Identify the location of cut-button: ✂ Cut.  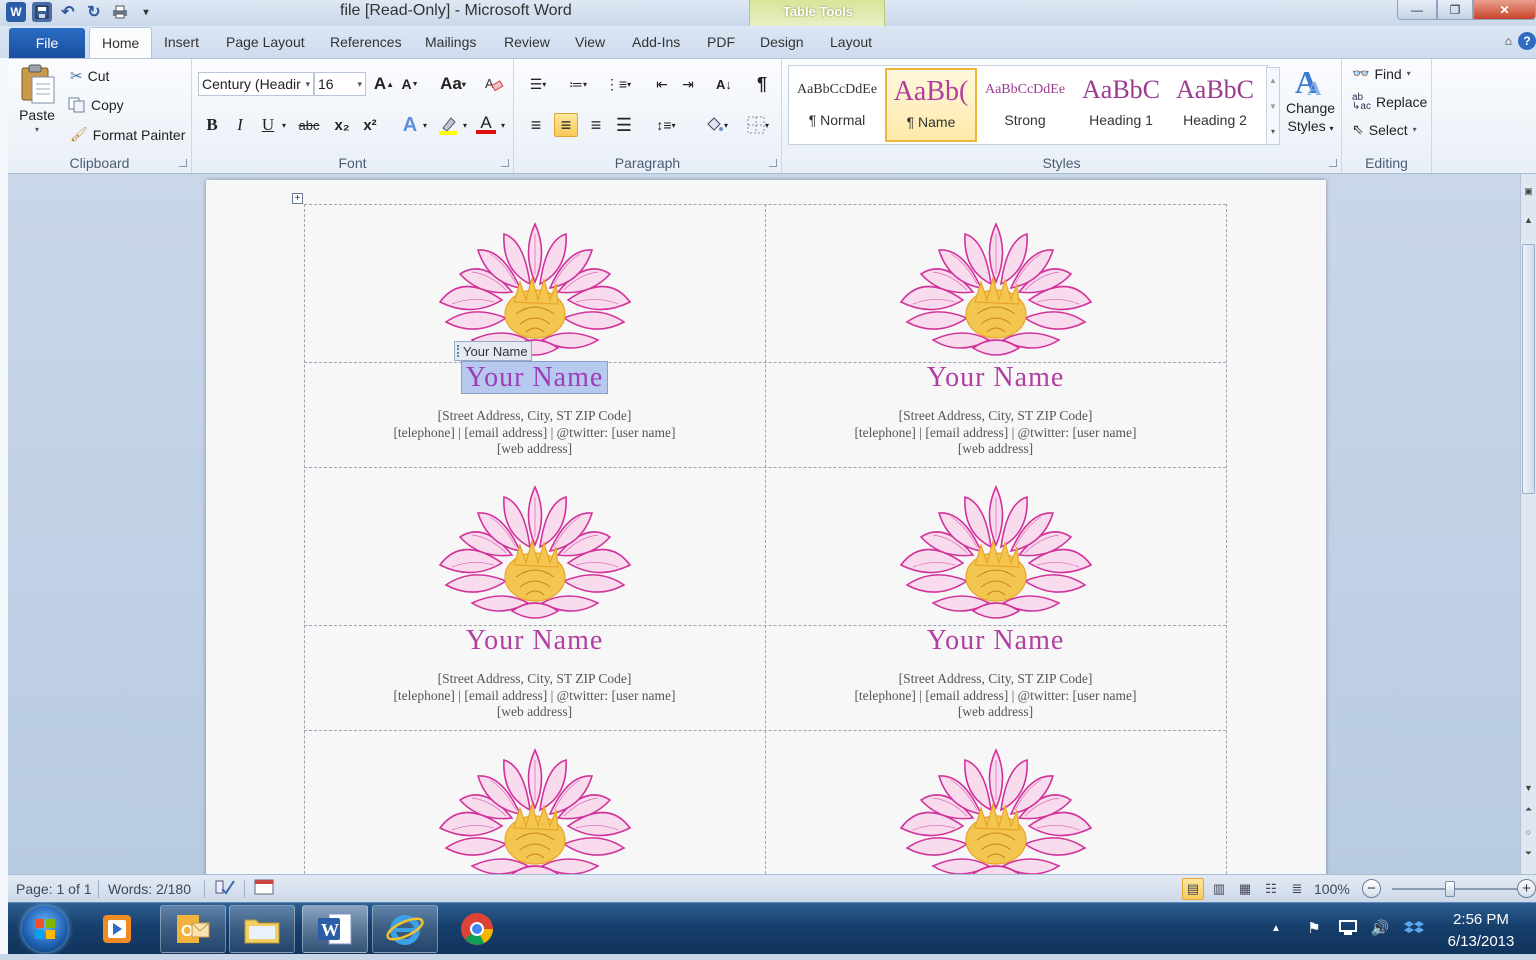
(89, 76).